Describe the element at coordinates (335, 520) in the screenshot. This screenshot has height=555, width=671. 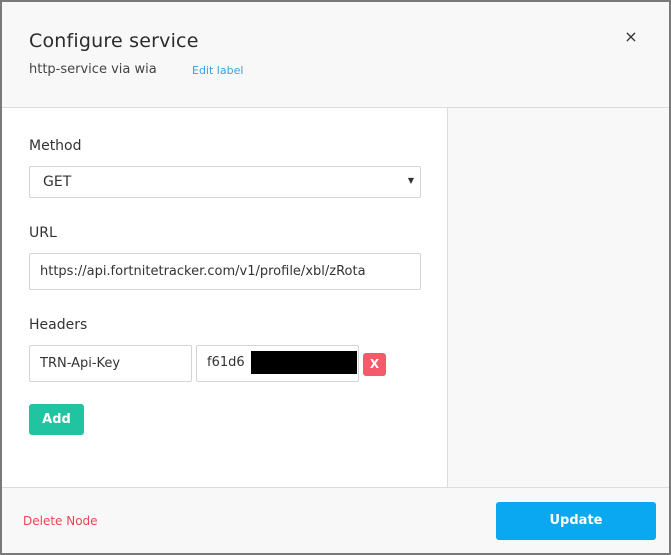
I see `modal-footer: Delete Node Update` at that location.